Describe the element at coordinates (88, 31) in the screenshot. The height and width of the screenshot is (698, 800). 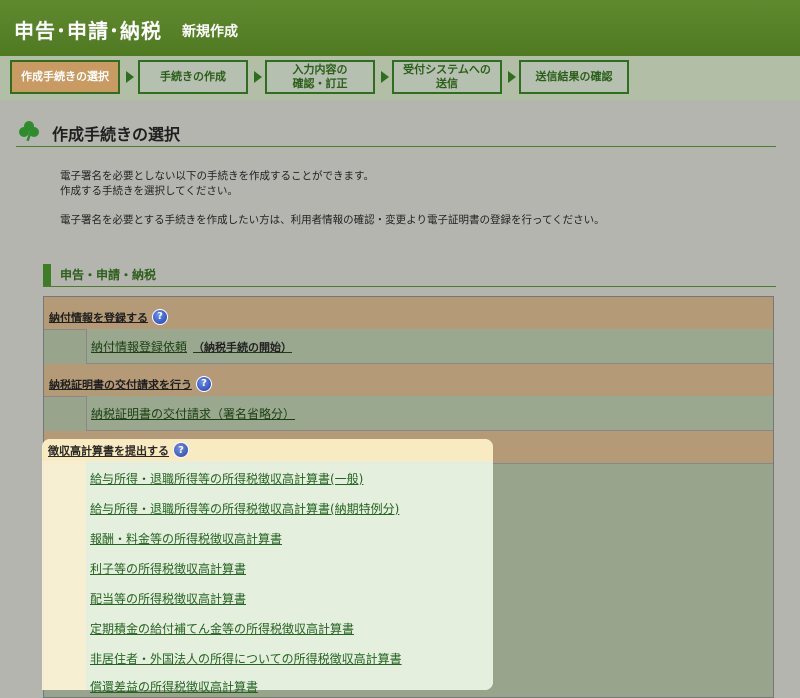
I see `app-title: 申告･申請･納税` at that location.